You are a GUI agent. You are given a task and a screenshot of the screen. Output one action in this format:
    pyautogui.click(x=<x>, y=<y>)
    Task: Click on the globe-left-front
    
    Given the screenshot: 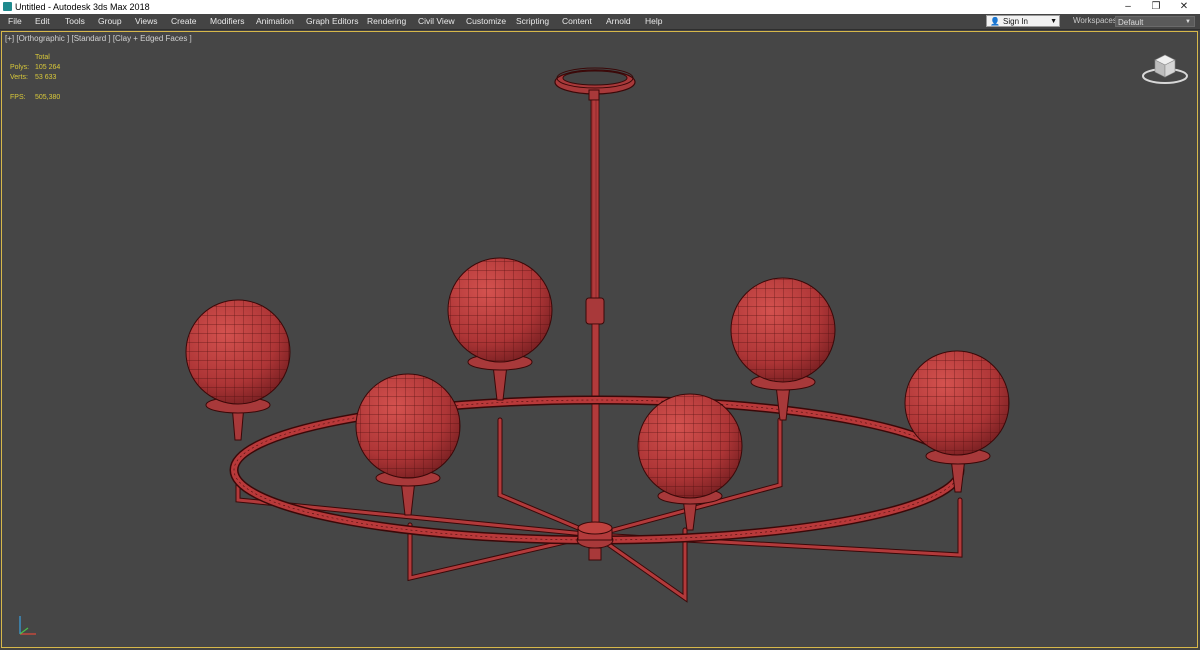 What is the action you would take?
    pyautogui.click(x=408, y=444)
    